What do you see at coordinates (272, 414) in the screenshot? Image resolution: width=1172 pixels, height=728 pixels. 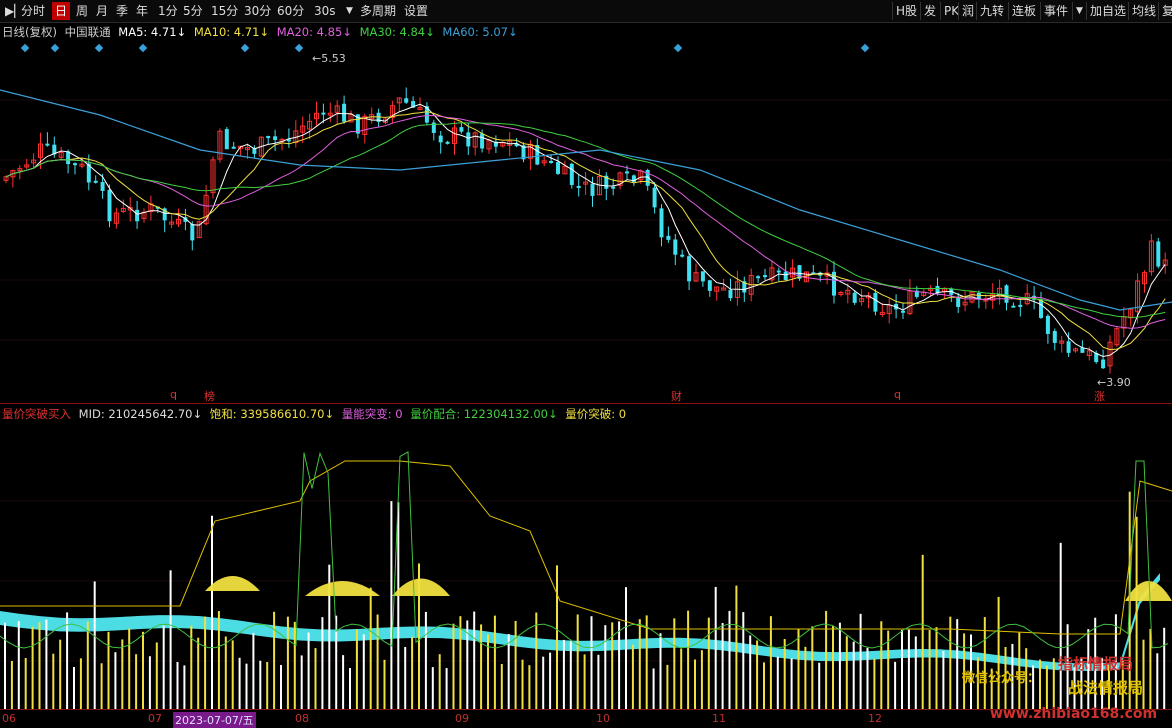 I see `saturation-value: 饱和: 339586610.70↓` at bounding box center [272, 414].